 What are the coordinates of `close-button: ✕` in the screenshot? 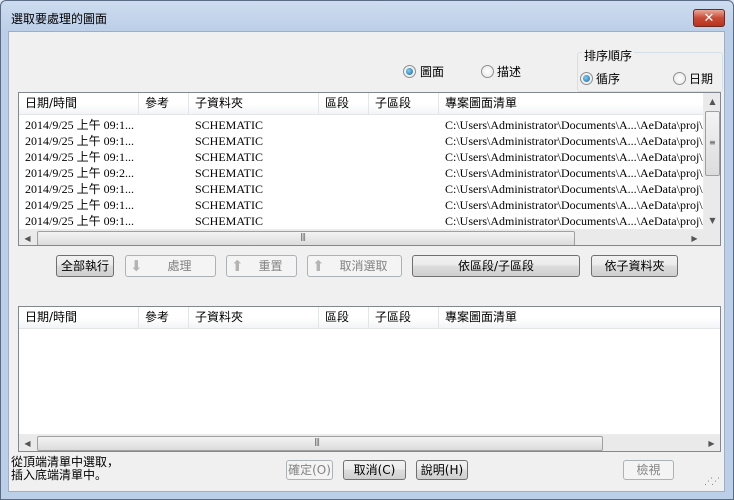 It's located at (709, 18).